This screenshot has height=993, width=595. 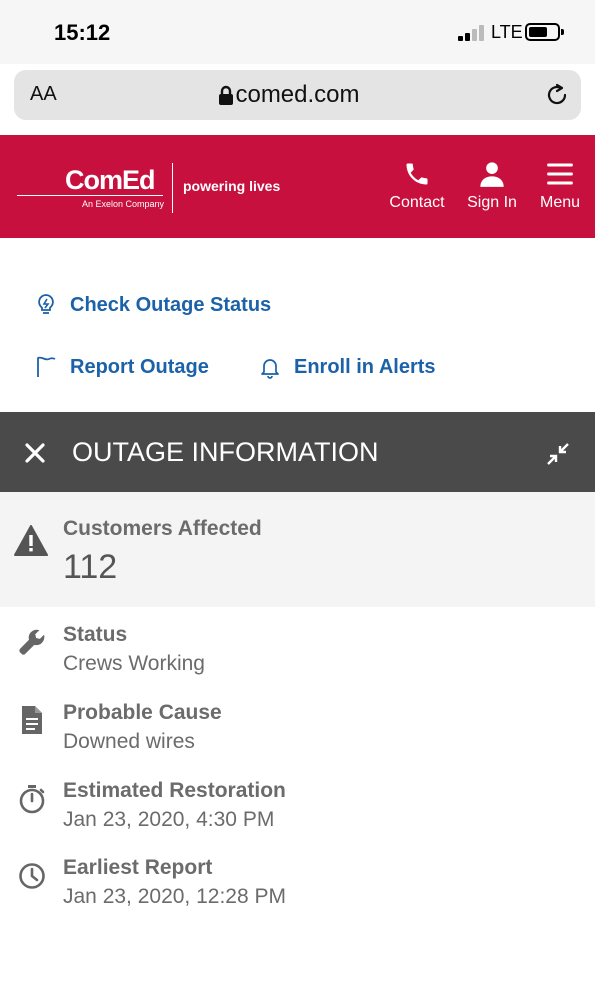 I want to click on menu-label: Menu, so click(x=560, y=202).